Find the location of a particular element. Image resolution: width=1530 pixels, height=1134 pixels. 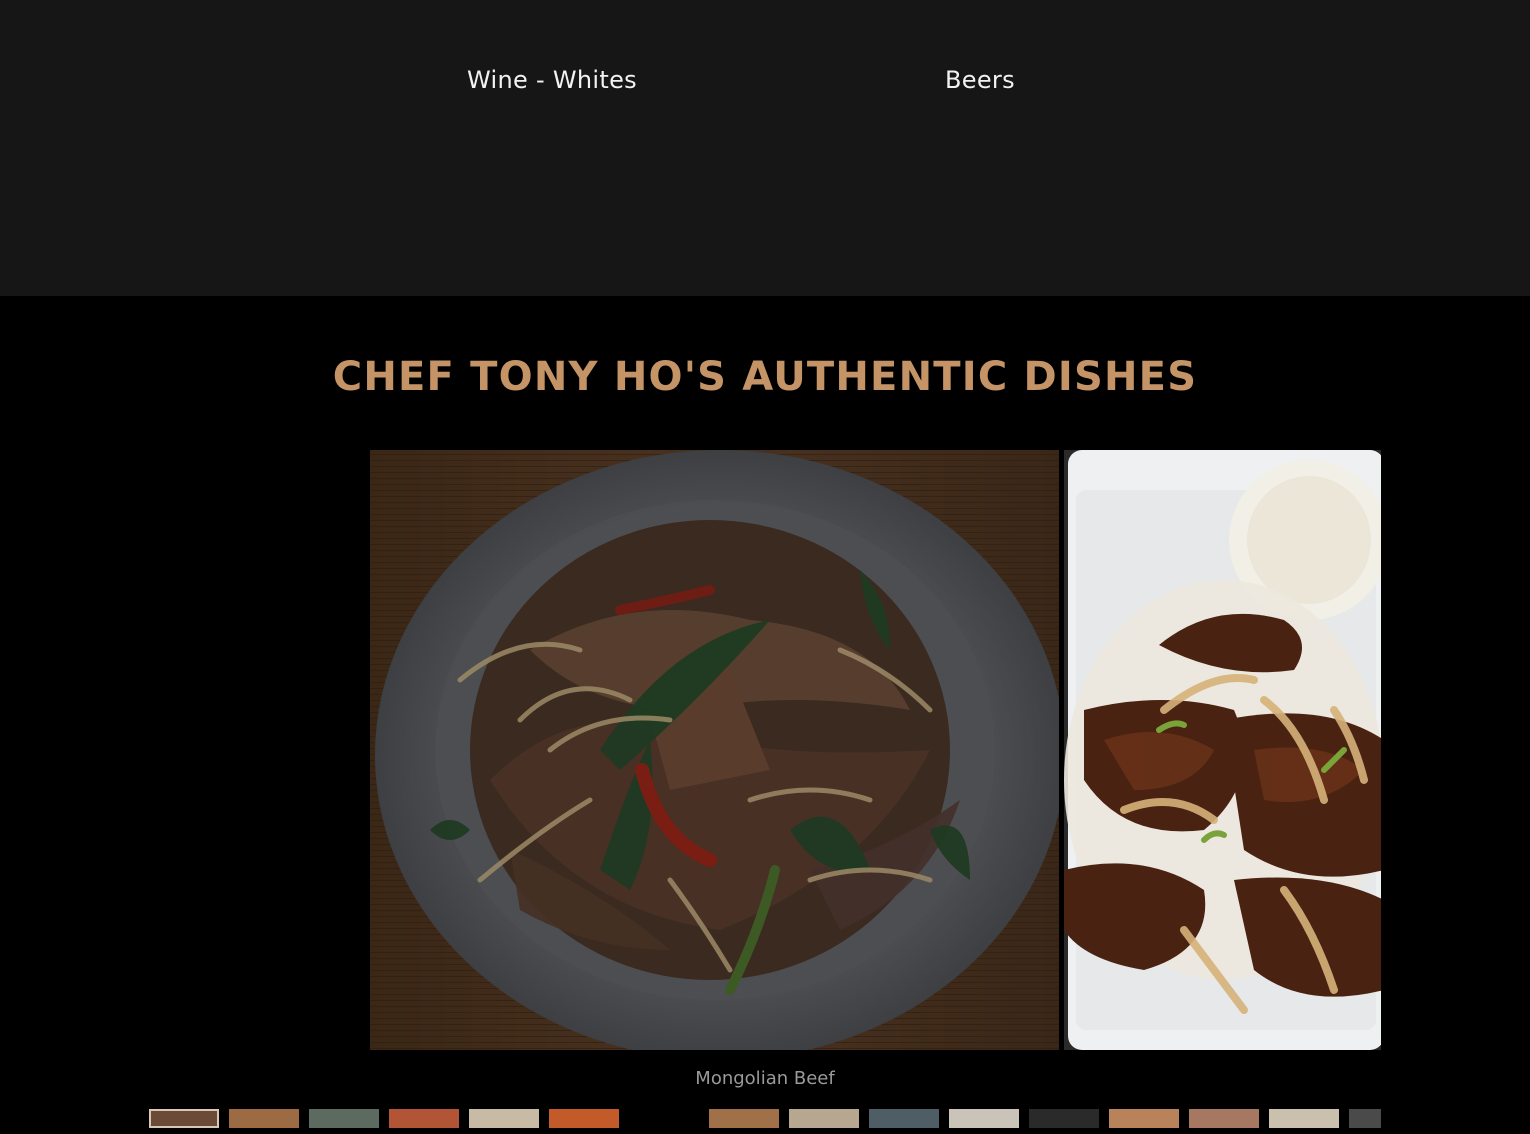

thumbnail-strip is located at coordinates (765, 1118).